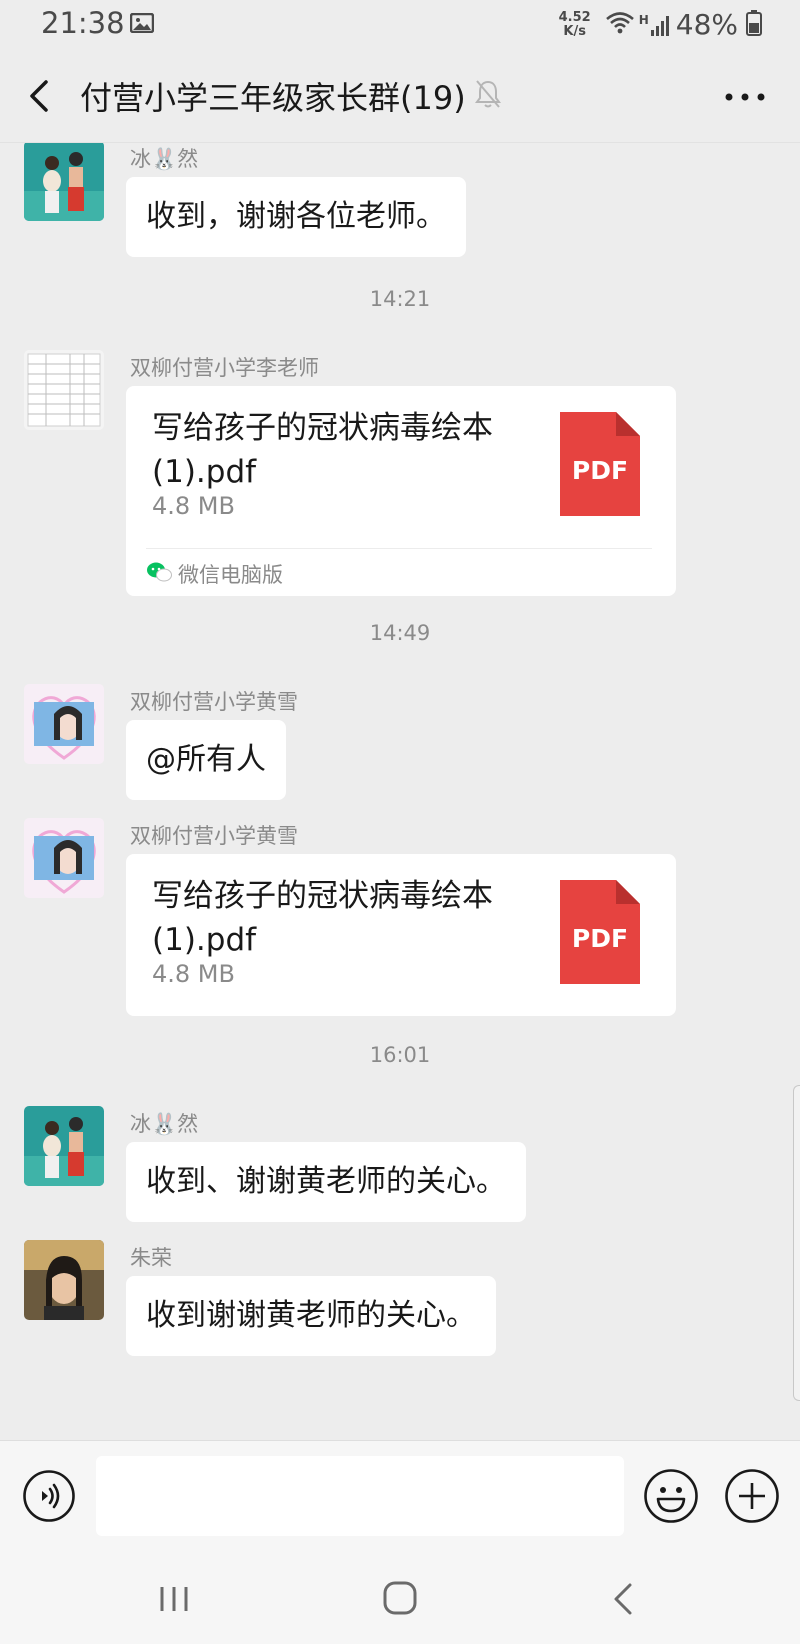 This screenshot has height=1644, width=800. Describe the element at coordinates (159, 574) in the screenshot. I see `wechat-icon` at that location.